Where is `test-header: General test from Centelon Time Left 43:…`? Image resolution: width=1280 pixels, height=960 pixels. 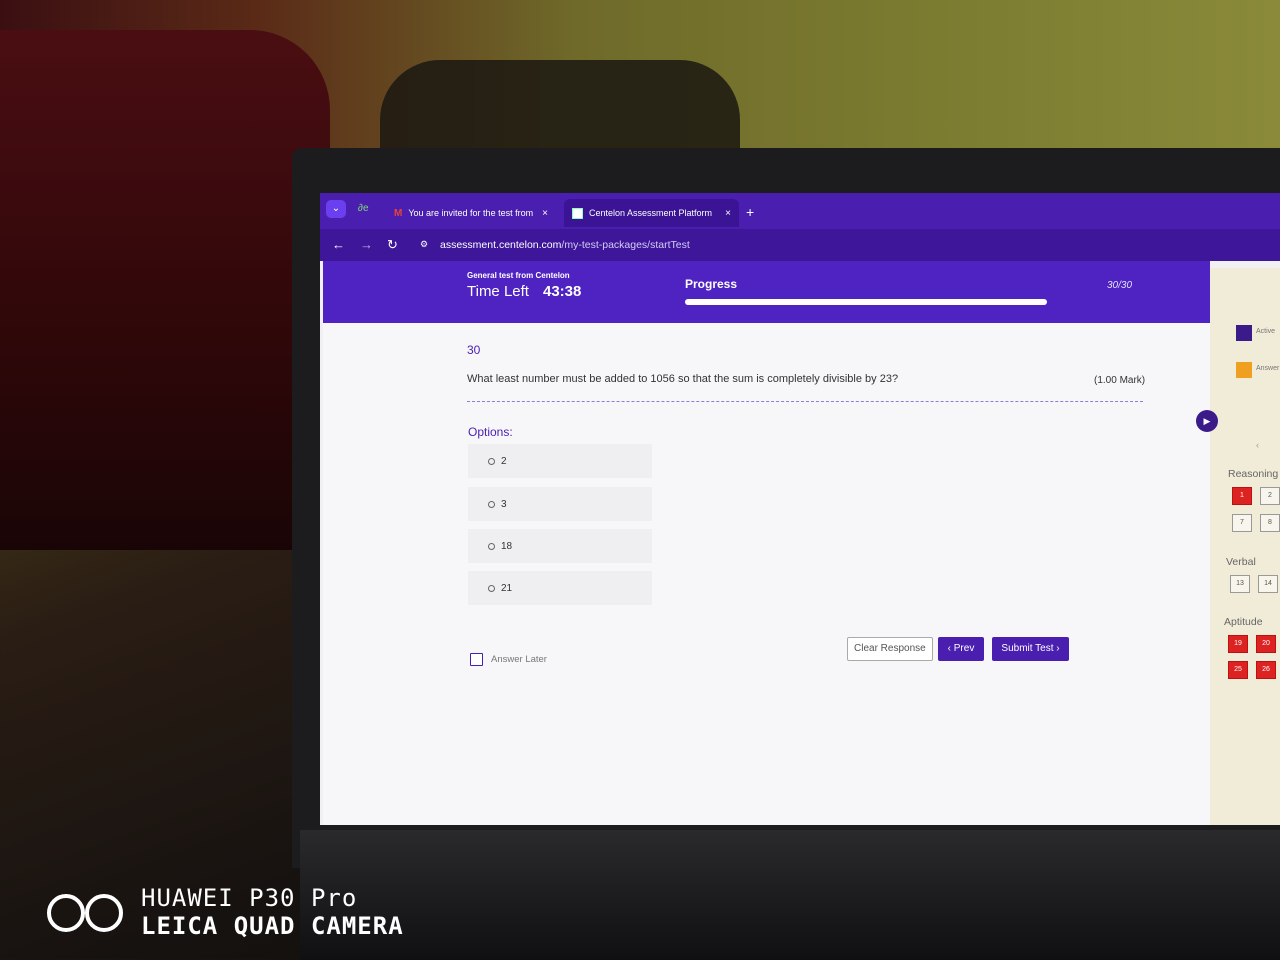
test-header: General test from Centelon Time Left 43:… is located at coordinates (766, 292).